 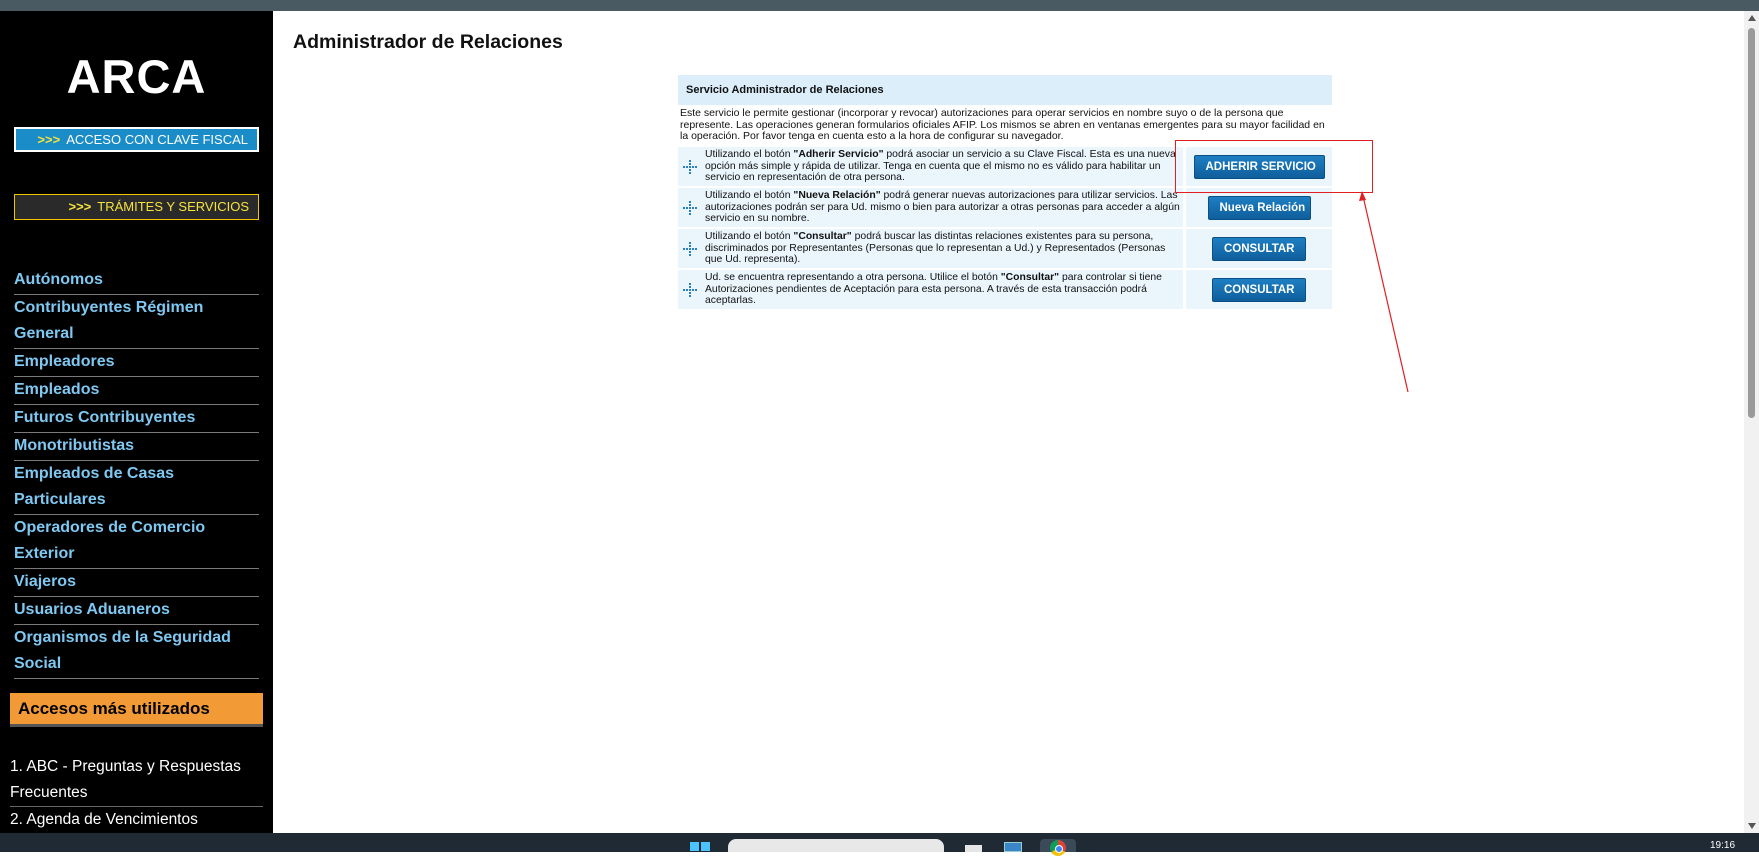 What do you see at coordinates (1751, 422) in the screenshot?
I see `page-scrollbar` at bounding box center [1751, 422].